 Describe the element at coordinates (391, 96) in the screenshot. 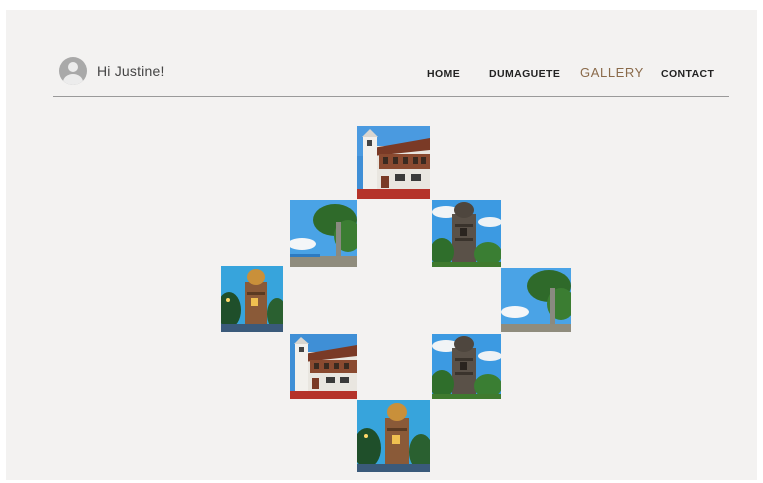

I see `header-divider` at that location.